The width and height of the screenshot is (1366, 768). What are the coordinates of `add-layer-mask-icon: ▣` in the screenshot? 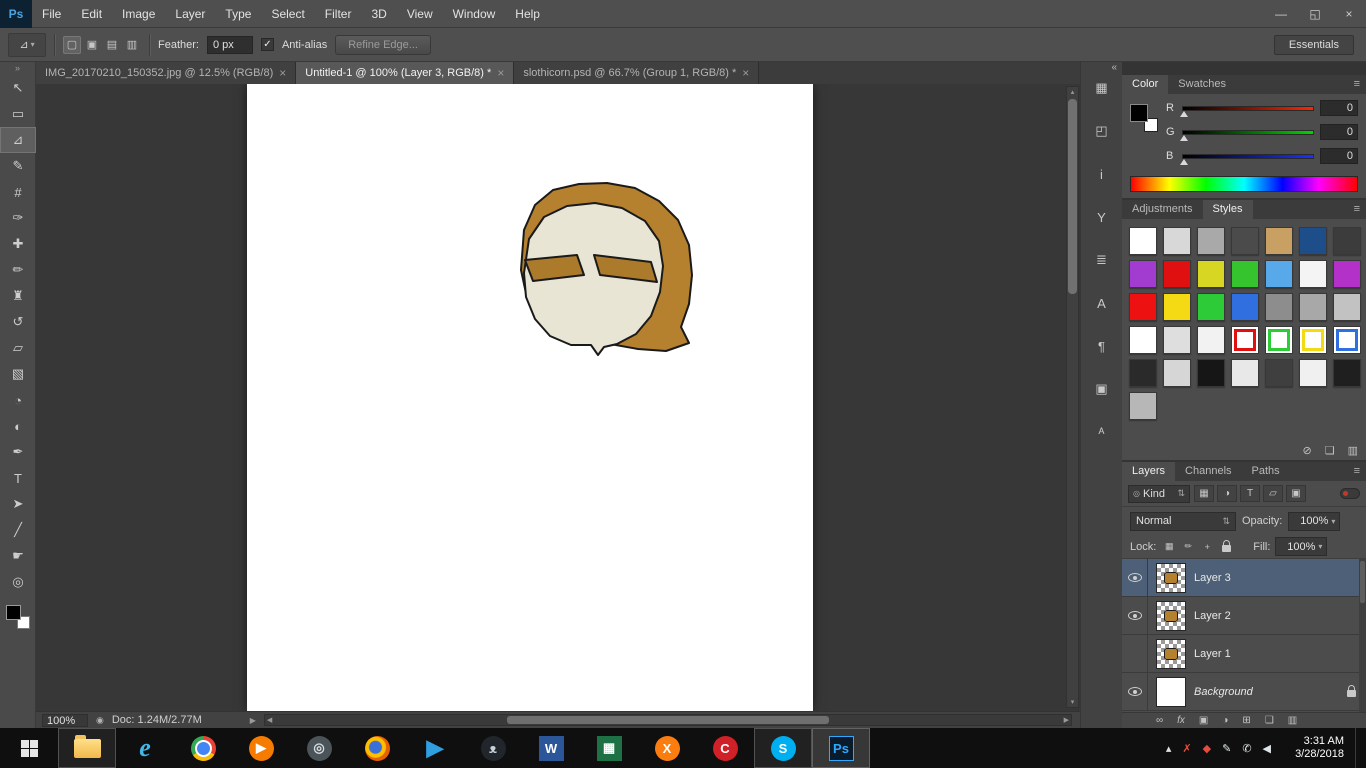 It's located at (1203, 720).